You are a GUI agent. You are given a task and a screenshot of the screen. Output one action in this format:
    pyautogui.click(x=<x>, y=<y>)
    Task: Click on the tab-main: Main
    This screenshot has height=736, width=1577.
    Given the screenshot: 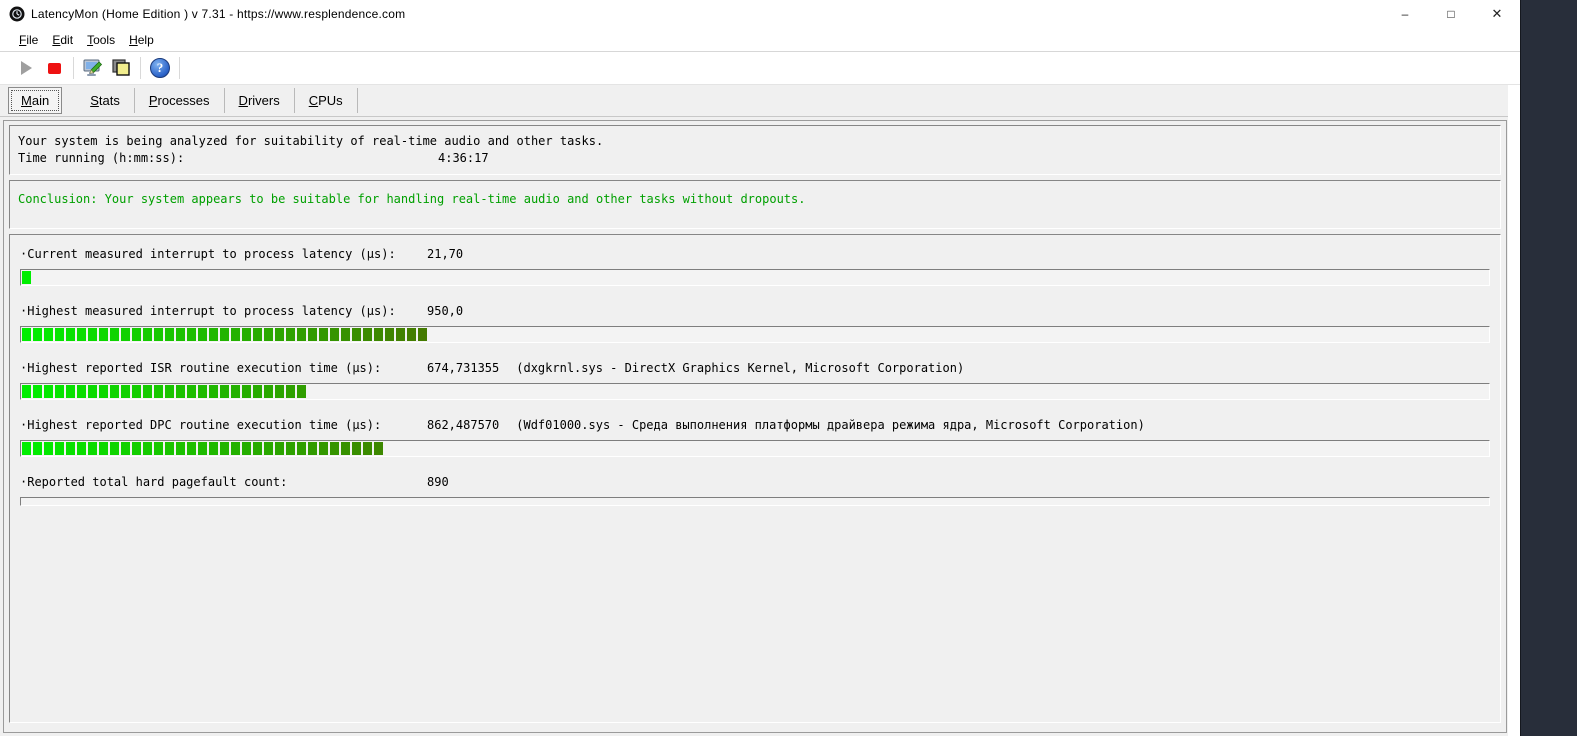 What is the action you would take?
    pyautogui.click(x=35, y=100)
    